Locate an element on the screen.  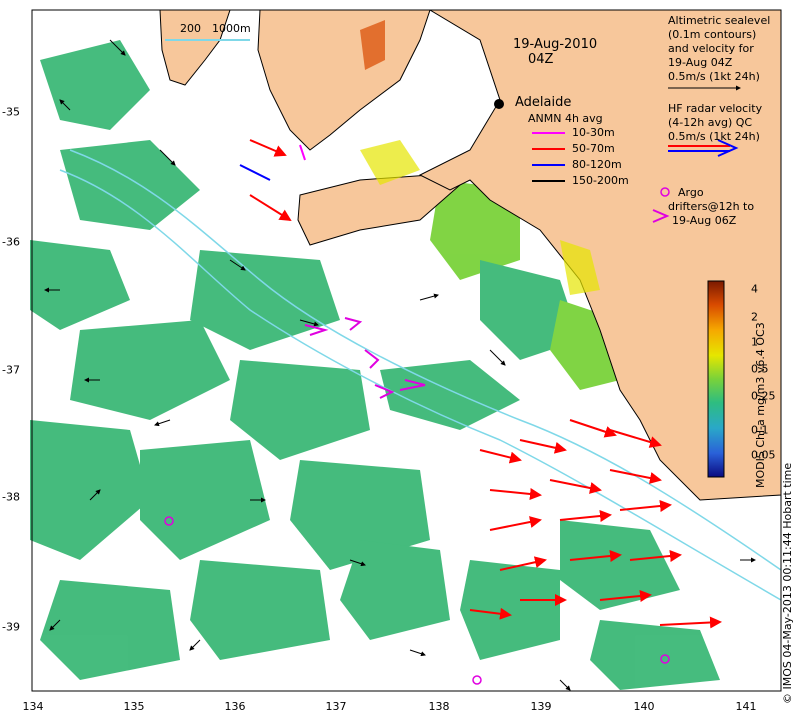
y-tick: -39 is located at coordinates (11, 627).